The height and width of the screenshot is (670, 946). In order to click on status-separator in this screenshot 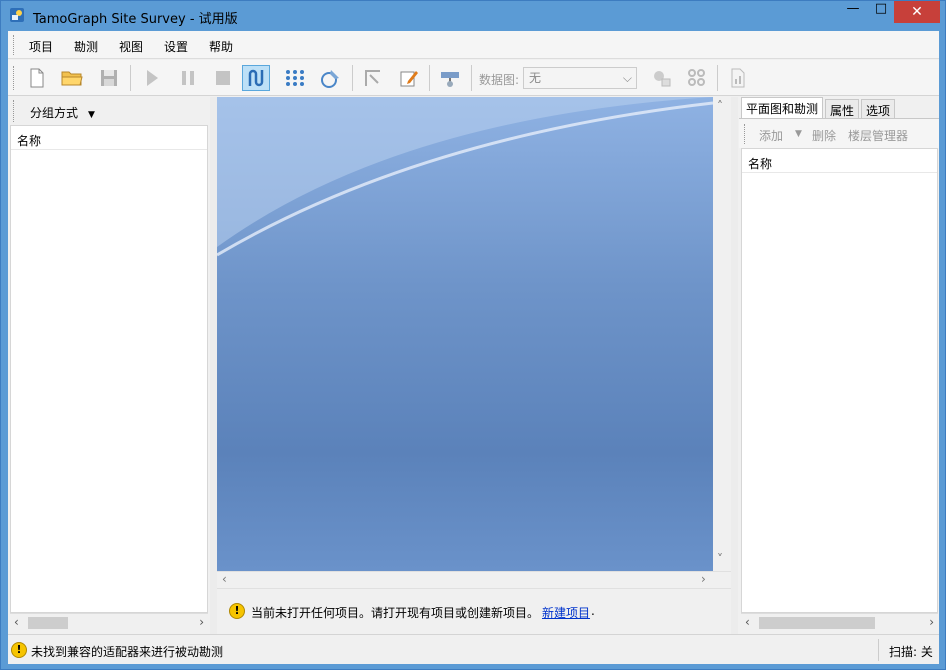, I will do `click(878, 650)`.